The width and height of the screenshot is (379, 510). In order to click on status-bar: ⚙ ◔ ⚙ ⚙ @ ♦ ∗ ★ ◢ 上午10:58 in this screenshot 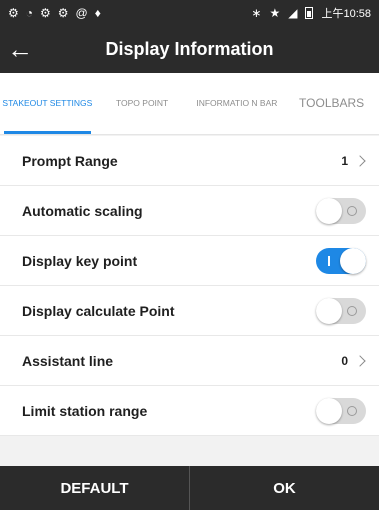, I will do `click(189, 12)`.